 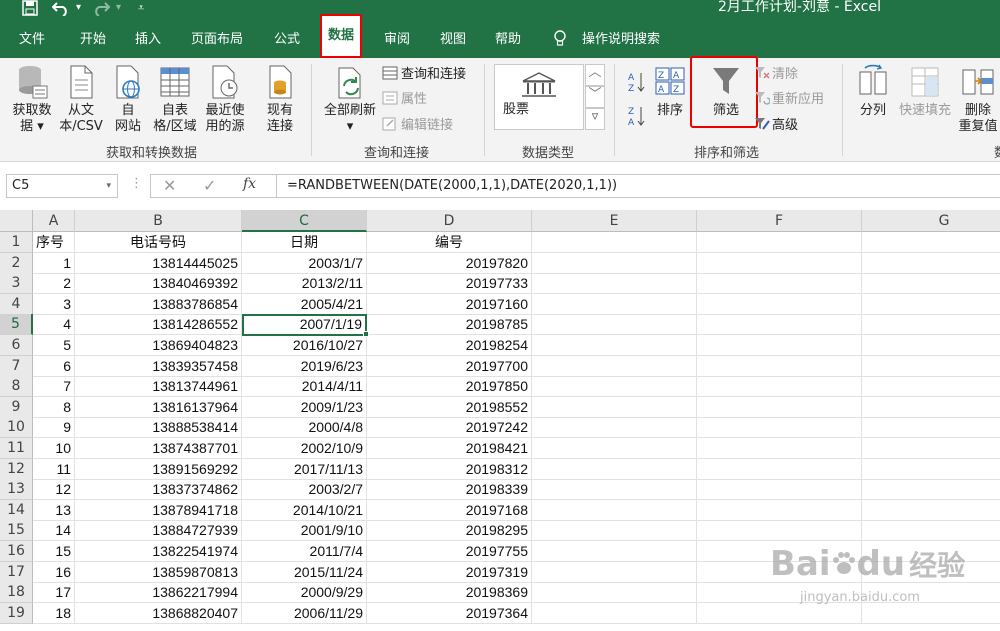 I want to click on column-header-a: A, so click(x=54, y=221).